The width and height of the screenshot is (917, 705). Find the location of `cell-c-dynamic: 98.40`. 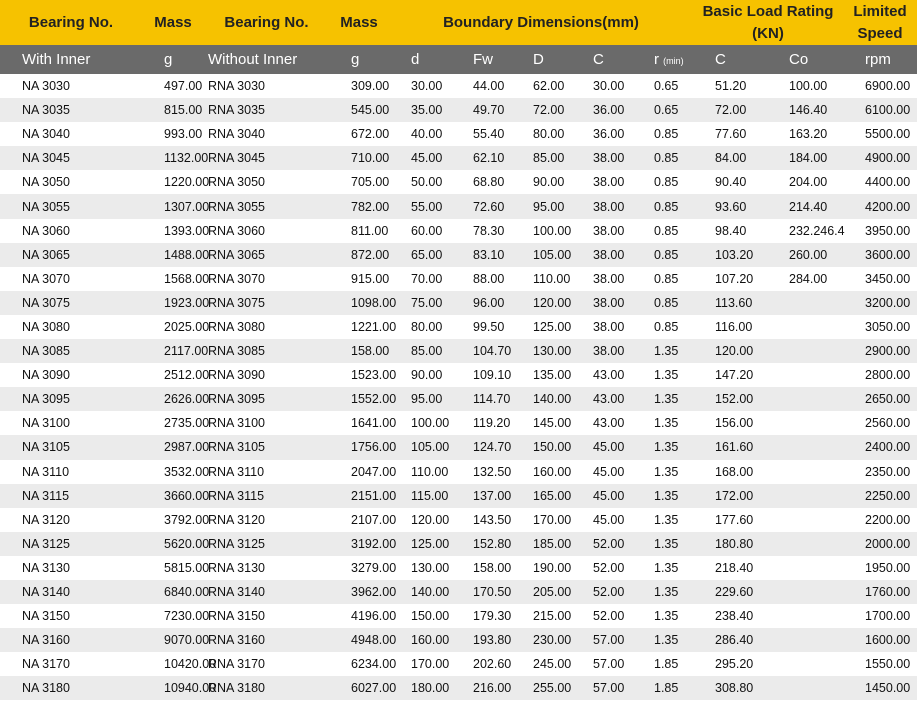

cell-c-dynamic: 98.40 is located at coordinates (730, 230).